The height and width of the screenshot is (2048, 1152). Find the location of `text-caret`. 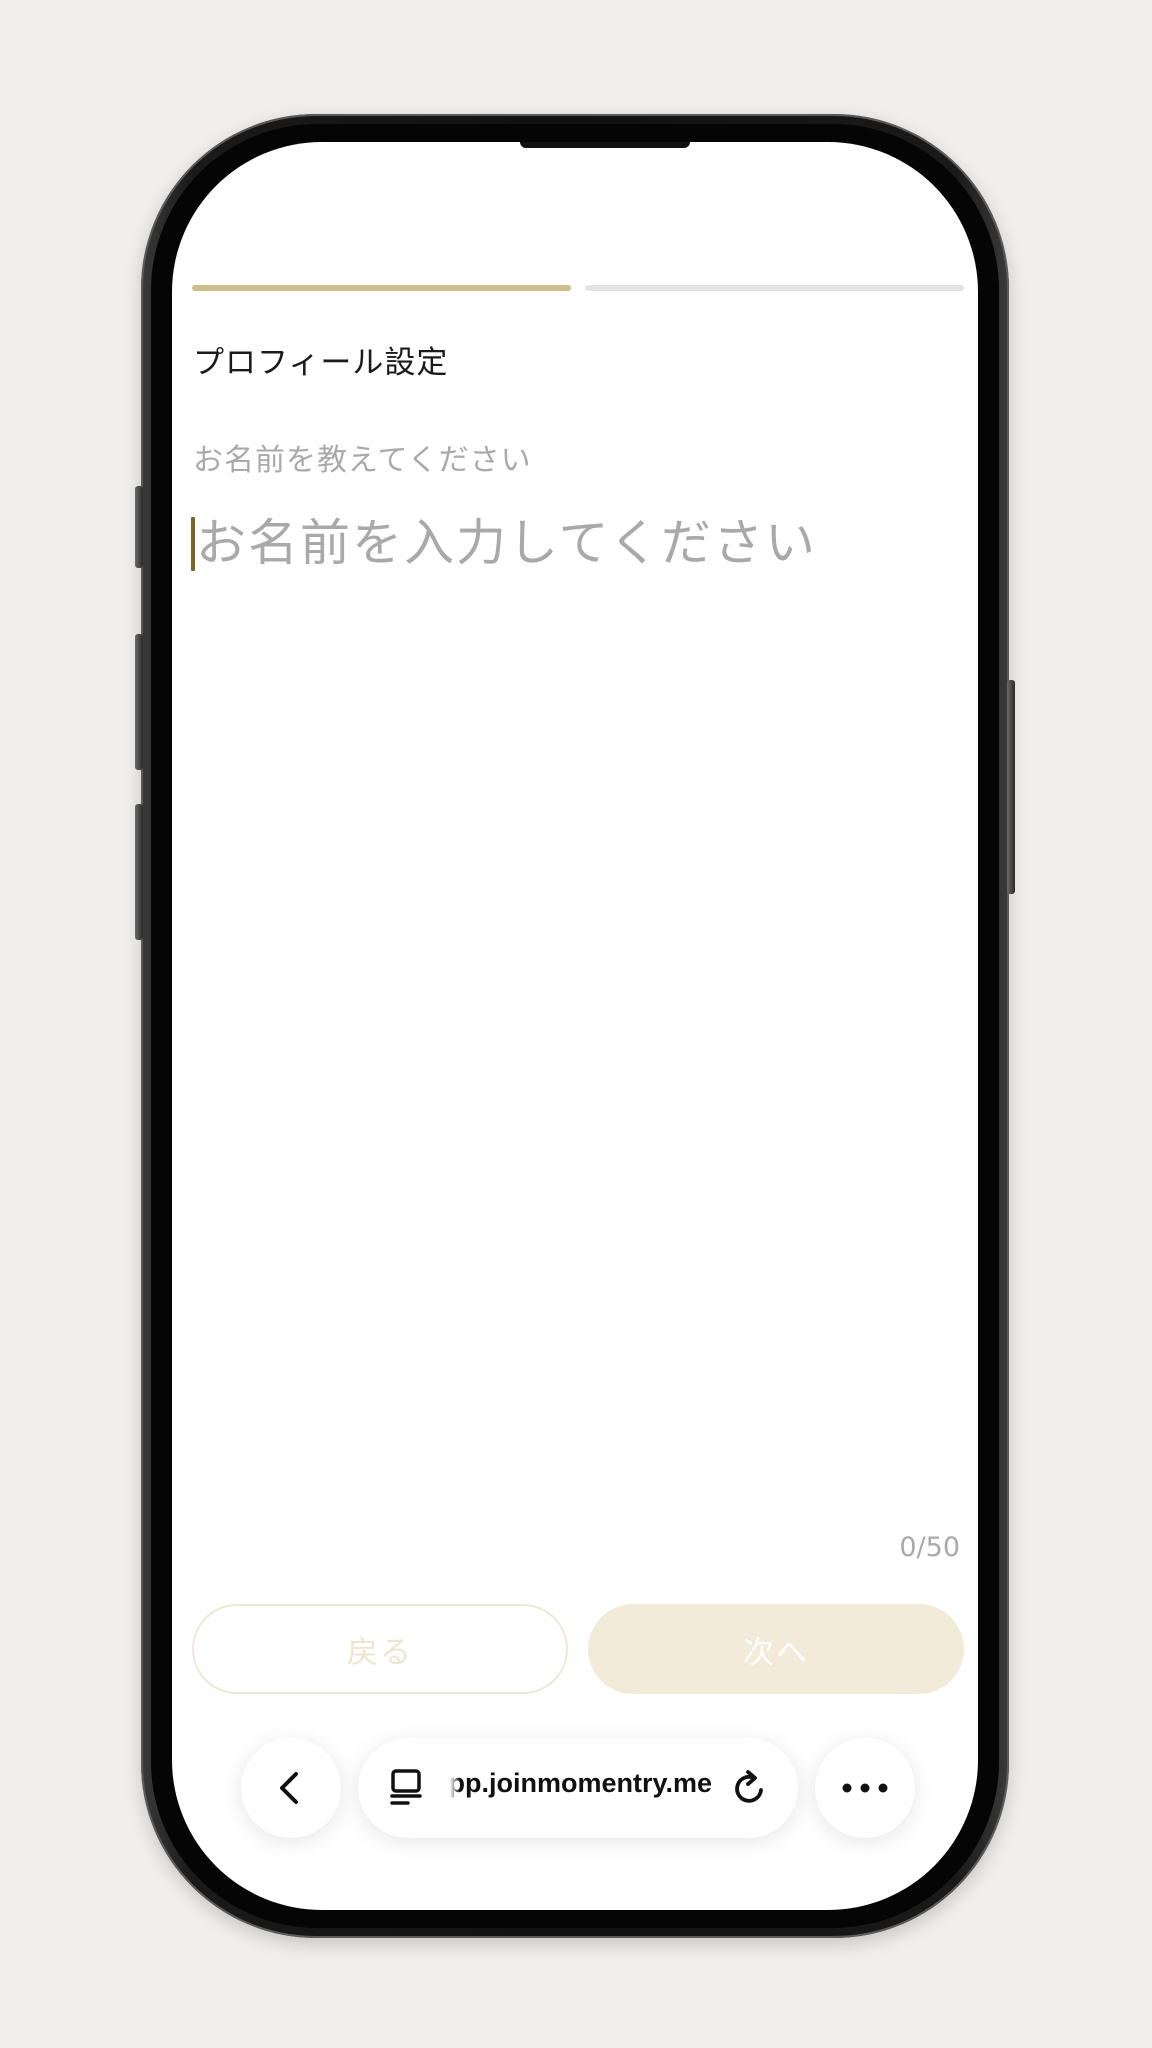

text-caret is located at coordinates (193, 544).